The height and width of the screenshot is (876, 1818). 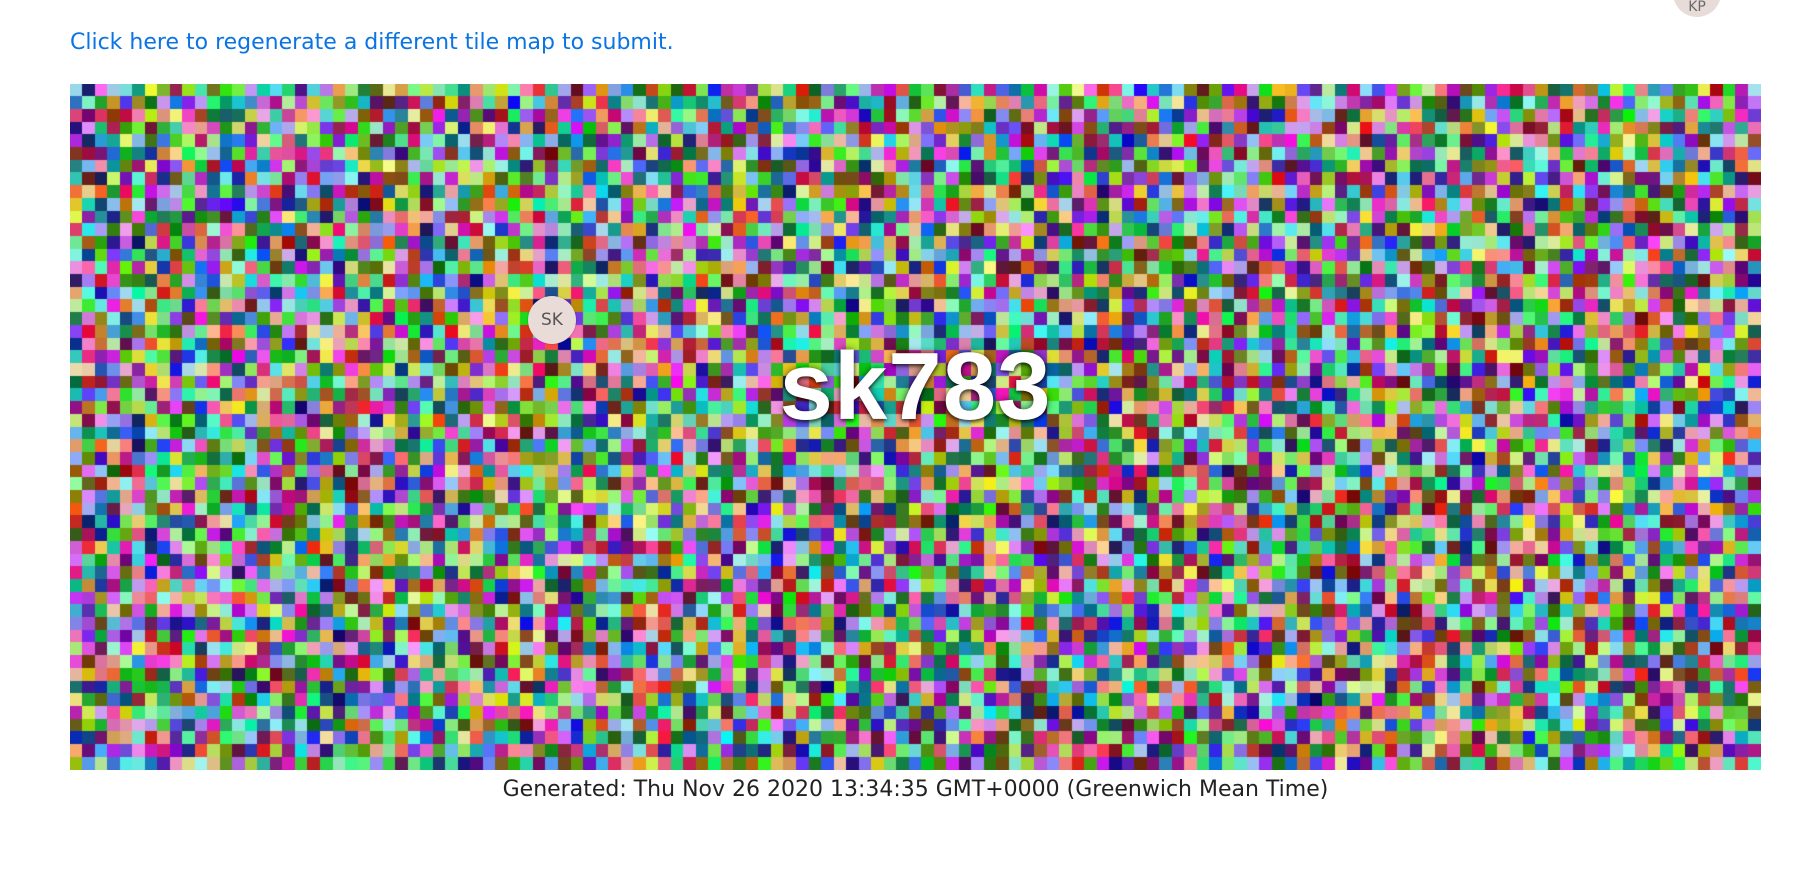 I want to click on user-avatar: KP, so click(x=1697, y=8).